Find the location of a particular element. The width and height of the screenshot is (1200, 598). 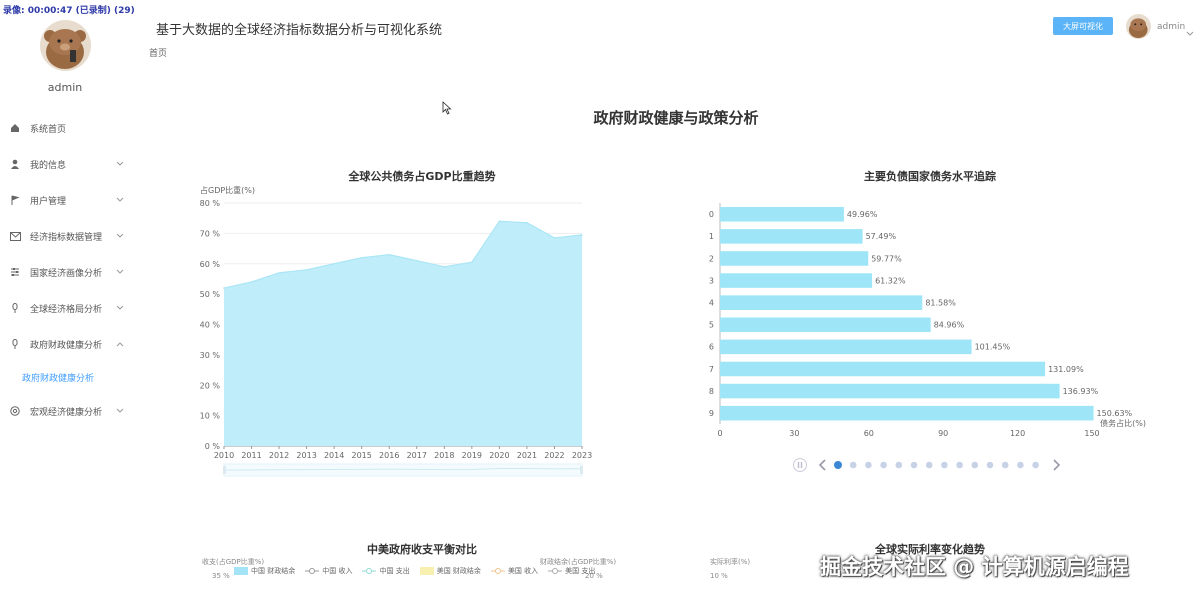

legend-label: 中国 收入 is located at coordinates (337, 571).